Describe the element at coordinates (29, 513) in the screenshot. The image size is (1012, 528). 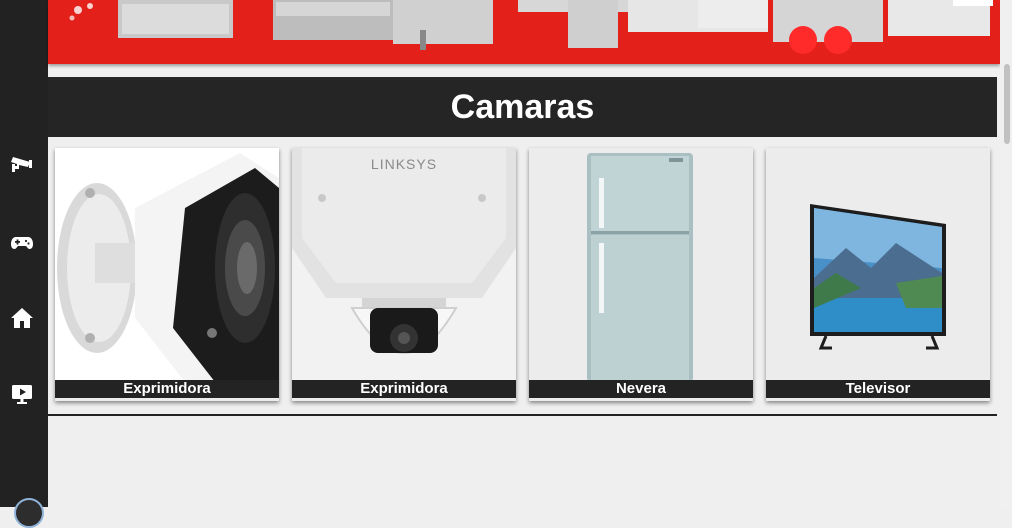
I see `avatar` at that location.